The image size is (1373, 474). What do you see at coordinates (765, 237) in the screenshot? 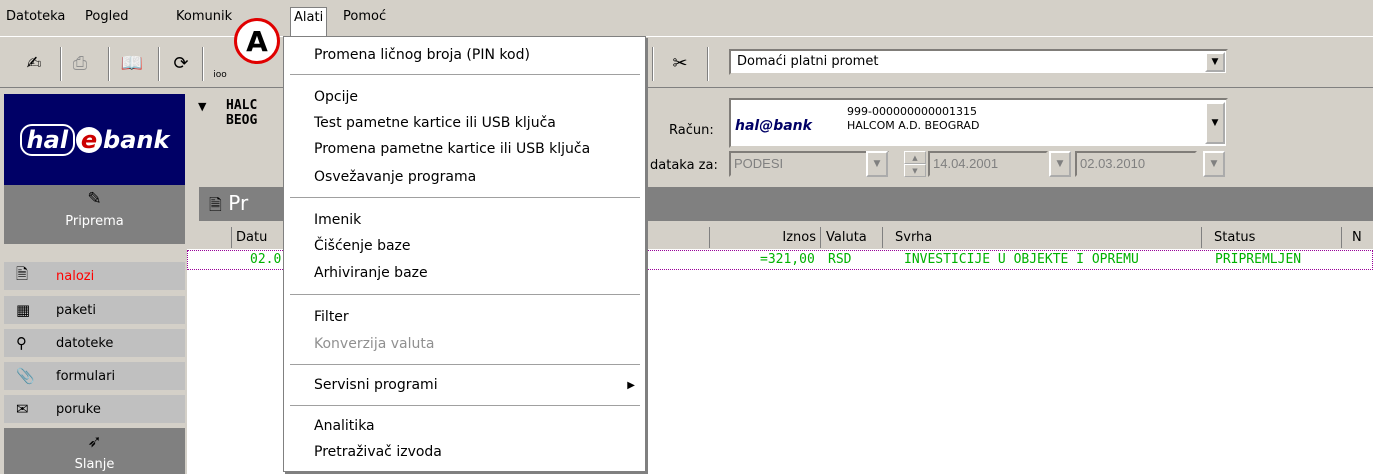
I see `column-header-amount: Iznos` at bounding box center [765, 237].